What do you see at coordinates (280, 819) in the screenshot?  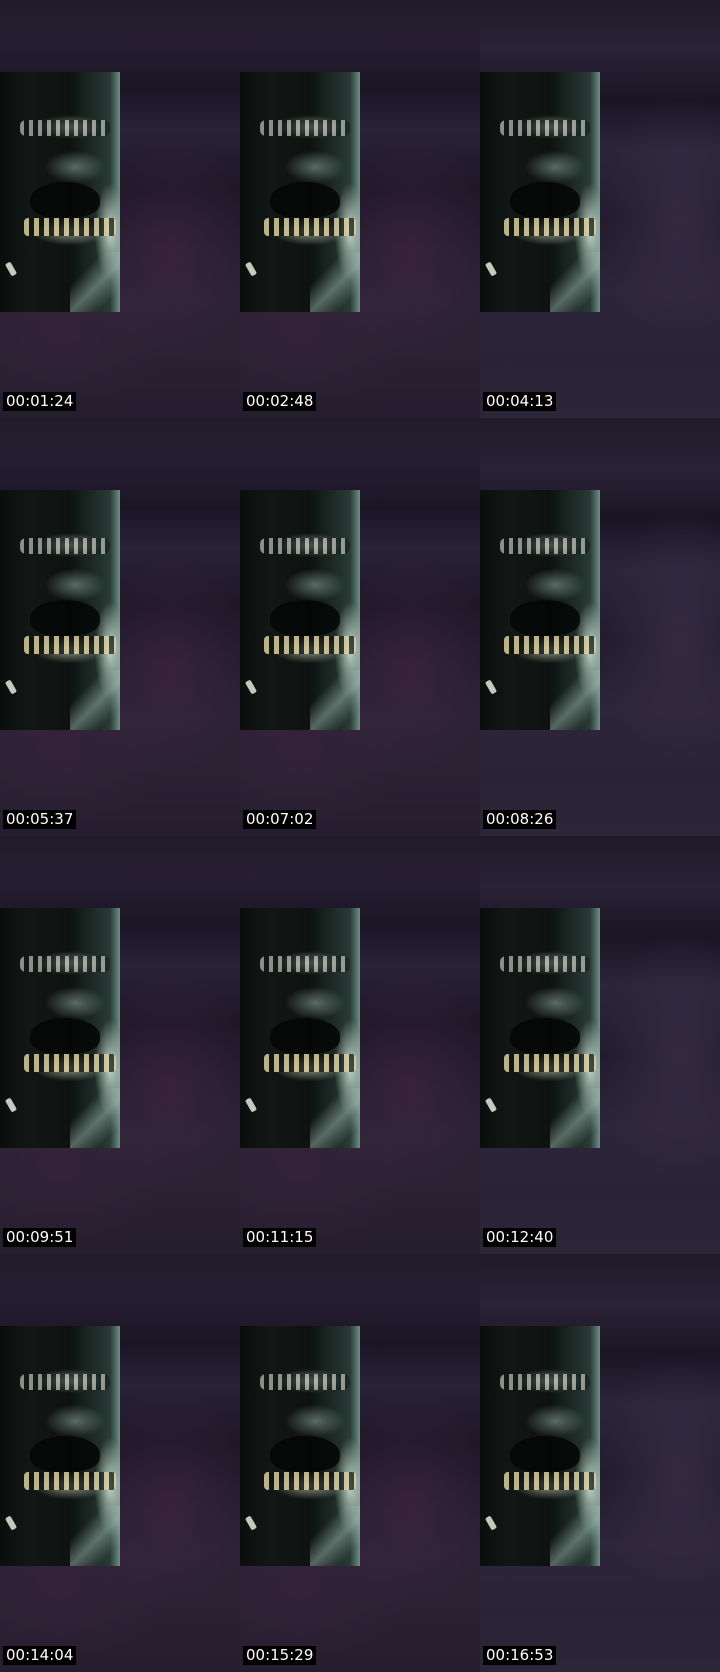 I see `timestamp-label: 00:07:02` at bounding box center [280, 819].